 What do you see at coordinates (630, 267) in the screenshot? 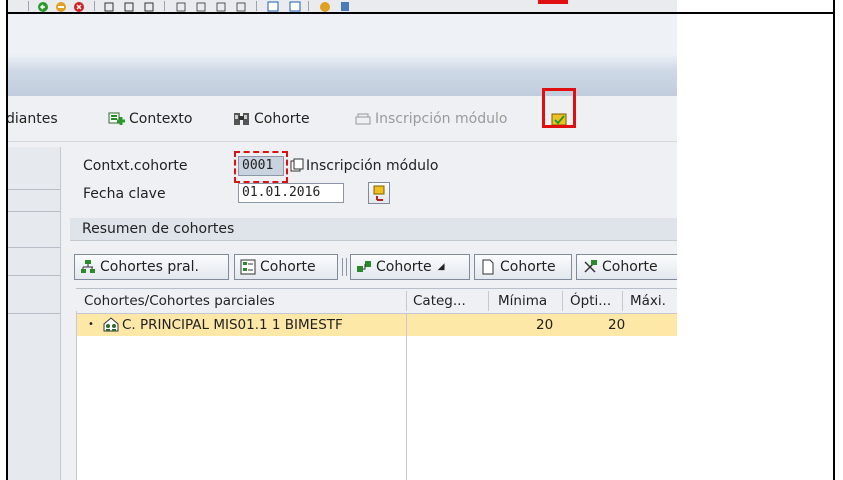
I see `cohorte-delete-label: Cohorte` at bounding box center [630, 267].